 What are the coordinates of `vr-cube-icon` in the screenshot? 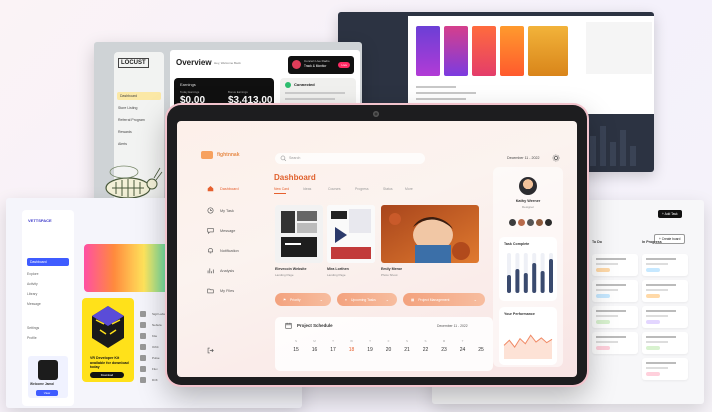 It's located at (108, 327).